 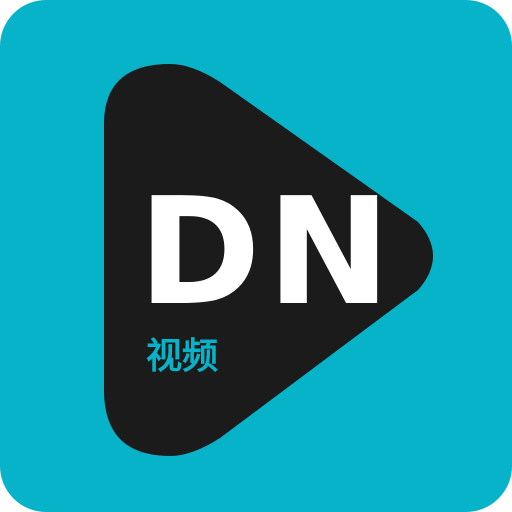 What do you see at coordinates (182, 356) in the screenshot?
I see `logo-subtext: 视频` at bounding box center [182, 356].